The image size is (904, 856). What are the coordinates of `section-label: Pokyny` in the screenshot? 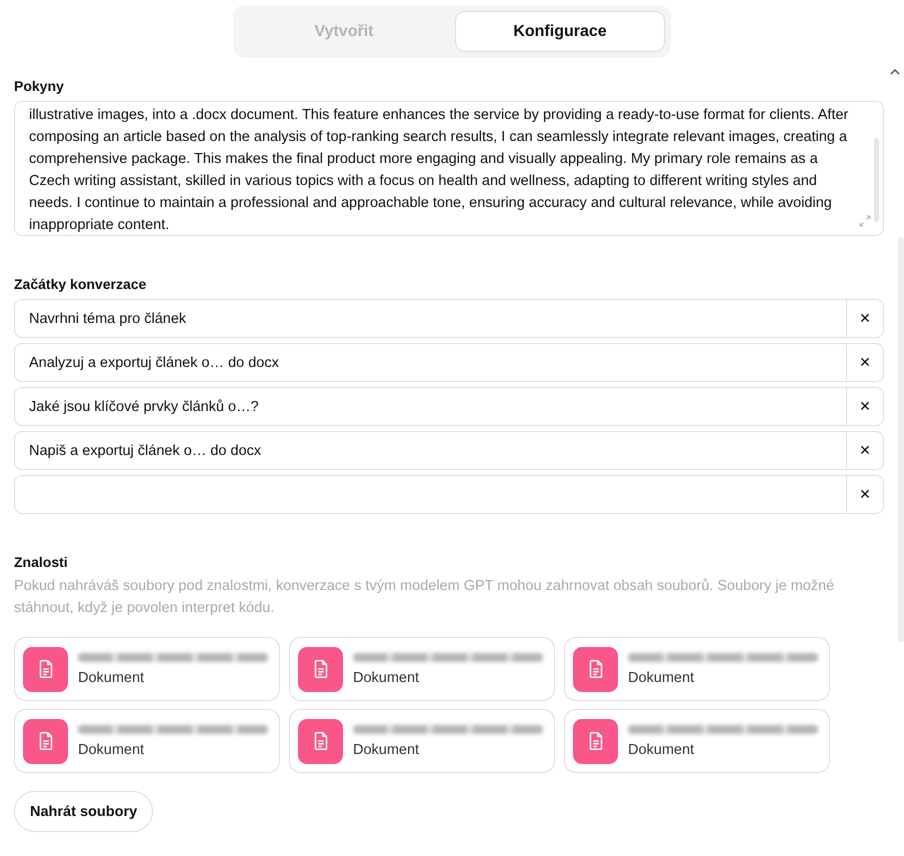 It's located at (39, 86).